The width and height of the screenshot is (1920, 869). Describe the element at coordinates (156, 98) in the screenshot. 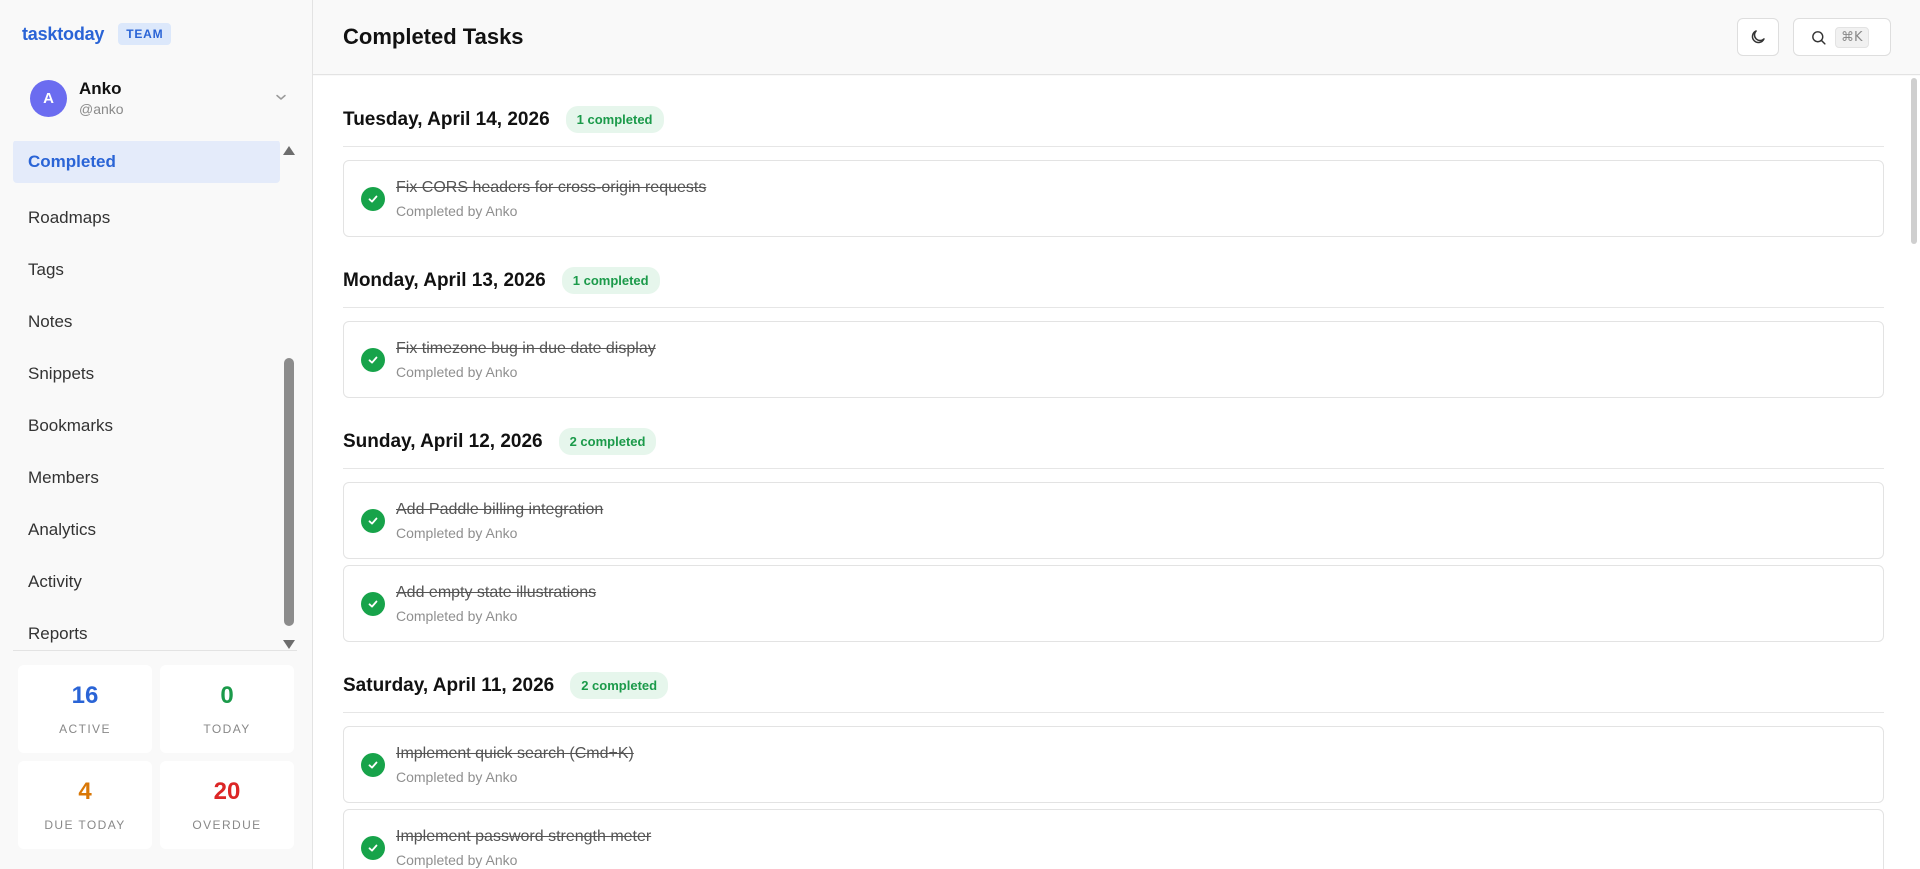

I see `user-switcher: A Anko @anko` at that location.